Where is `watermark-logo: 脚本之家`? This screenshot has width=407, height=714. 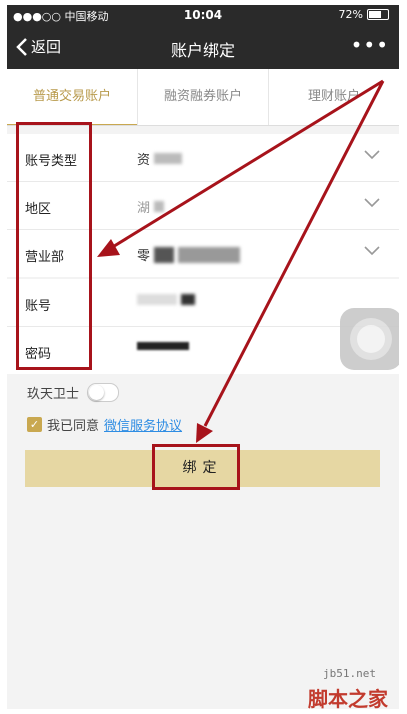 watermark-logo: 脚本之家 is located at coordinates (348, 698).